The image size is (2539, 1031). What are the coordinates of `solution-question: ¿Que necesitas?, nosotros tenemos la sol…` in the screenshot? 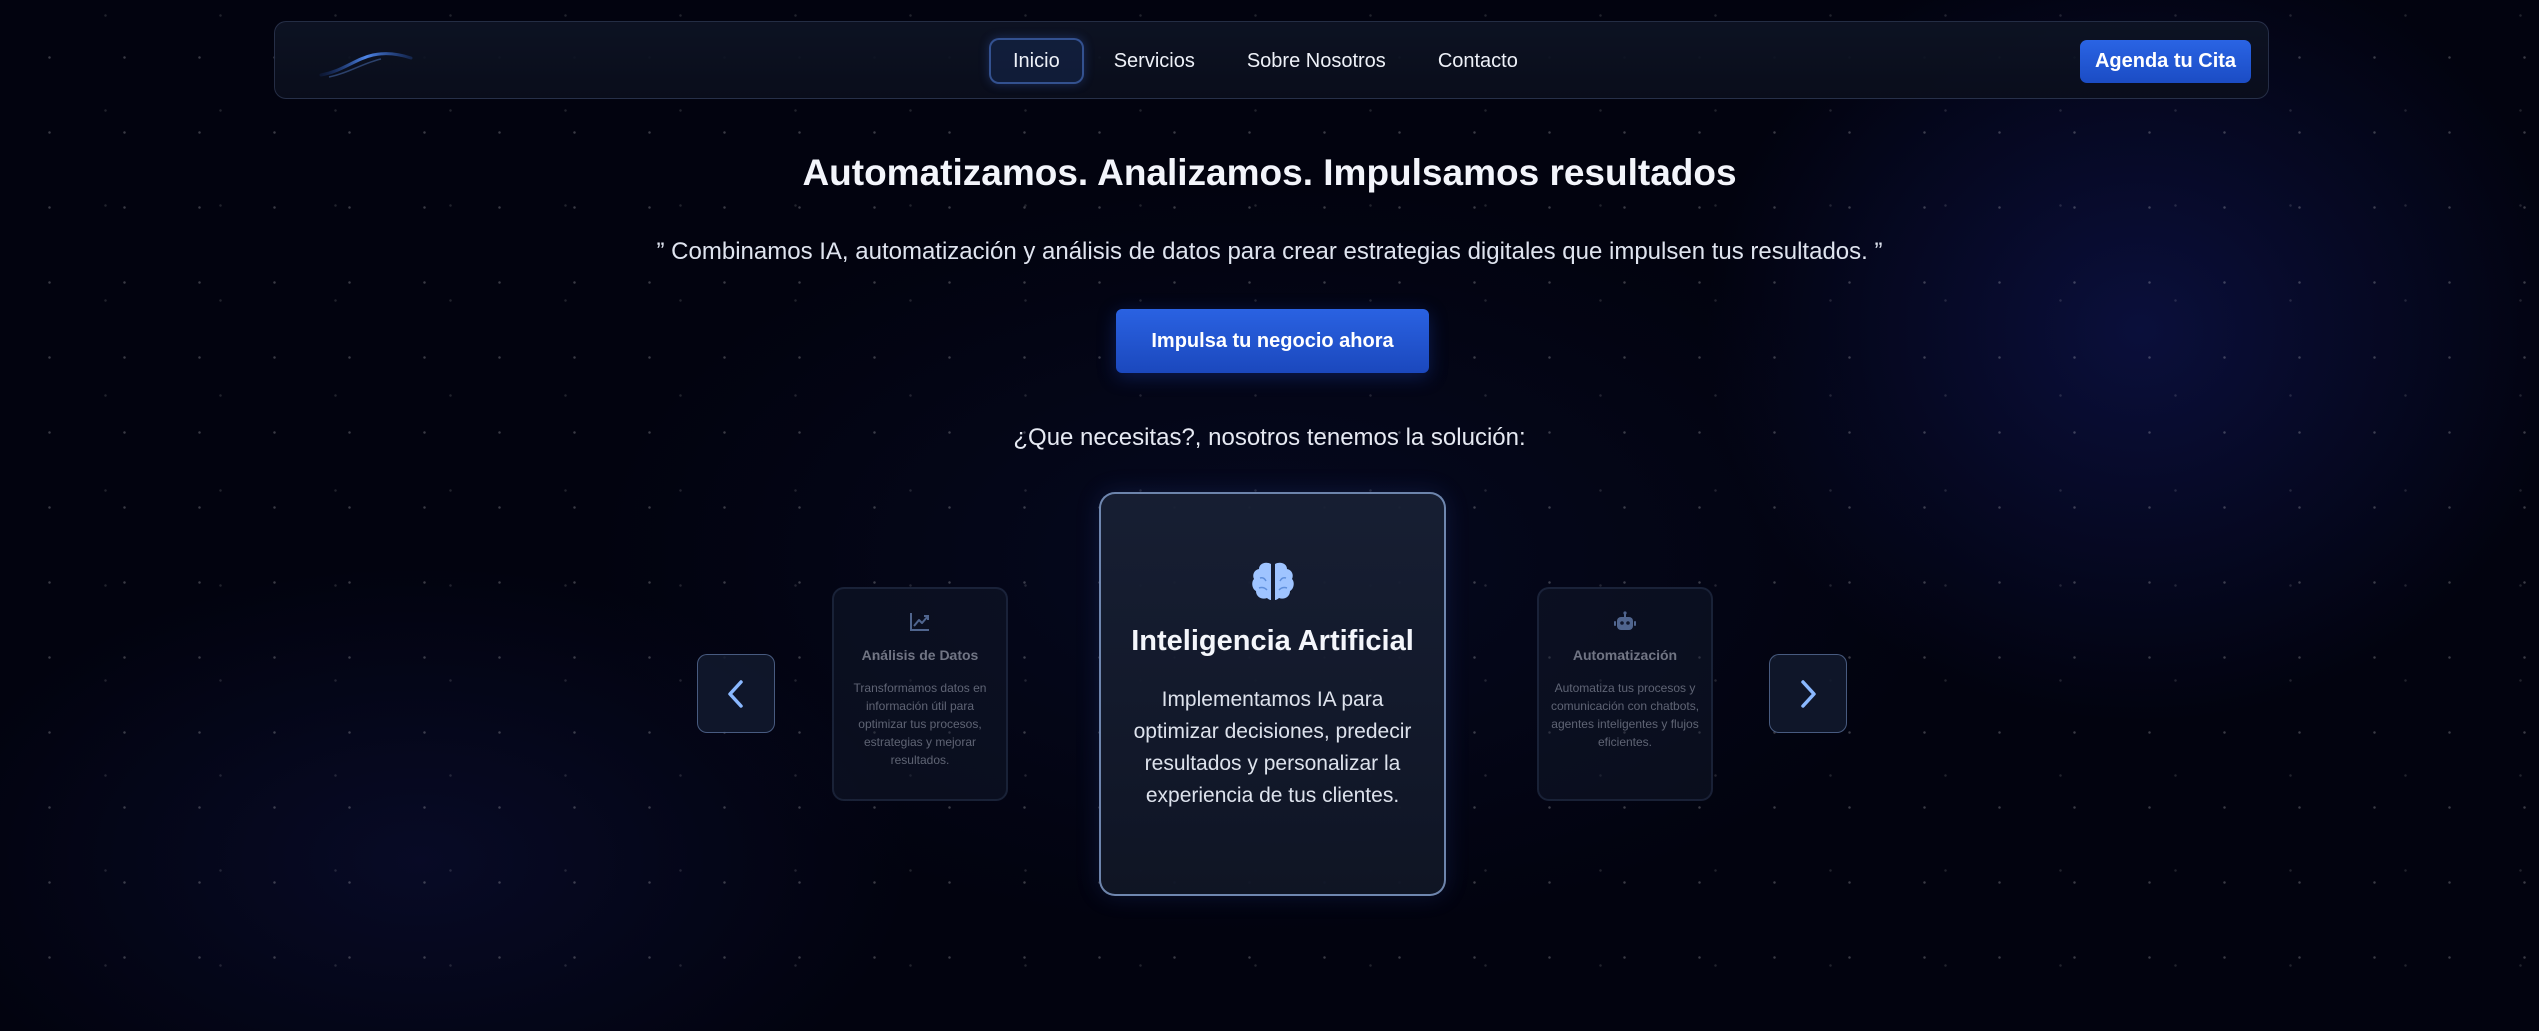 It's located at (1269, 437).